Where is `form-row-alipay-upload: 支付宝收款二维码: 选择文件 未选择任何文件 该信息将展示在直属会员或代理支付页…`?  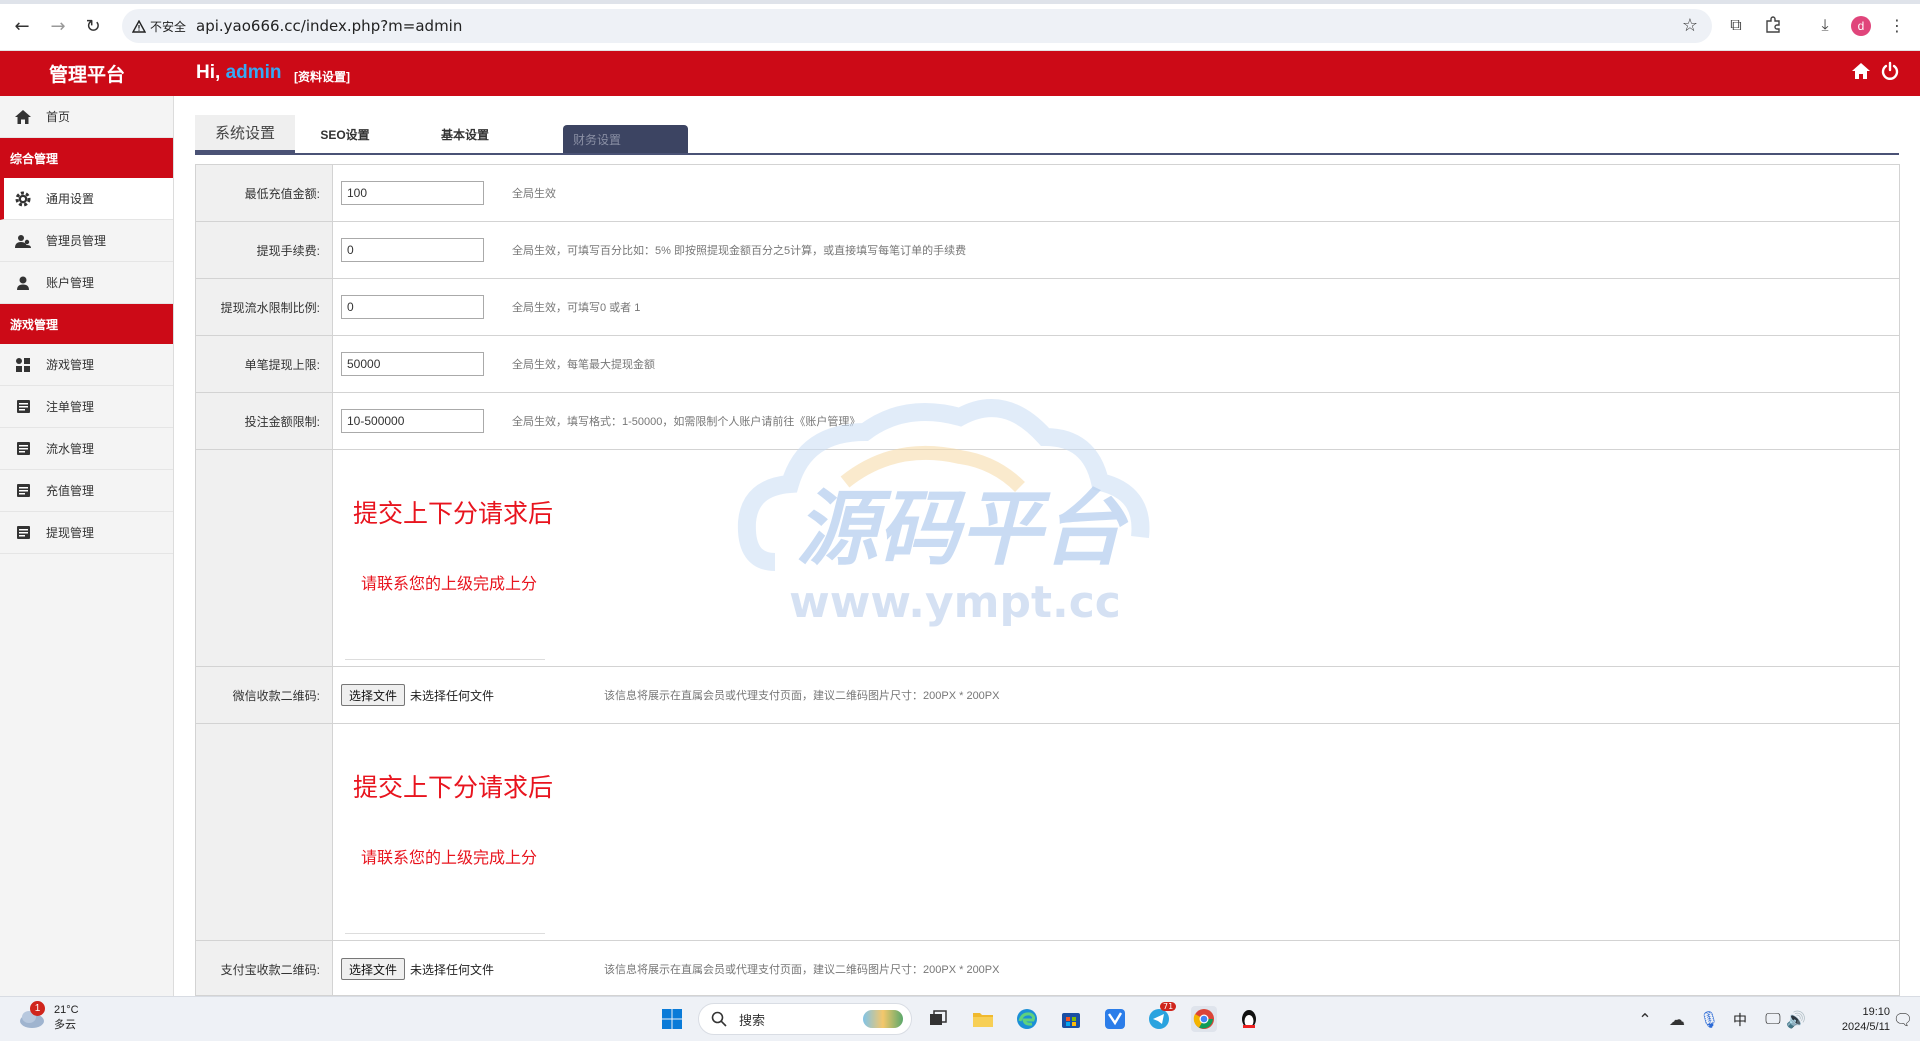
form-row-alipay-upload: 支付宝收款二维码: 选择文件 未选择任何文件 该信息将展示在直属会员或代理支付页… is located at coordinates (1047, 968).